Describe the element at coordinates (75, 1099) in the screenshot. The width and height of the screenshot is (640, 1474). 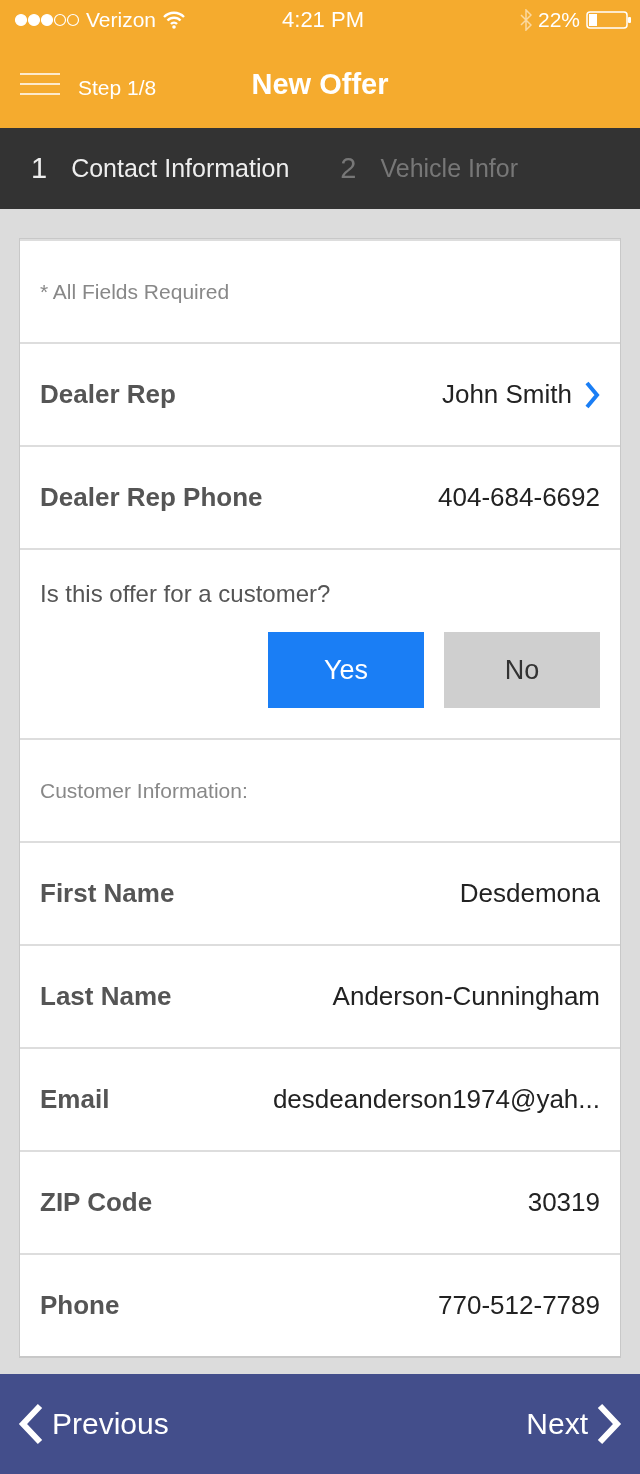
I see `field-label: Email` at that location.